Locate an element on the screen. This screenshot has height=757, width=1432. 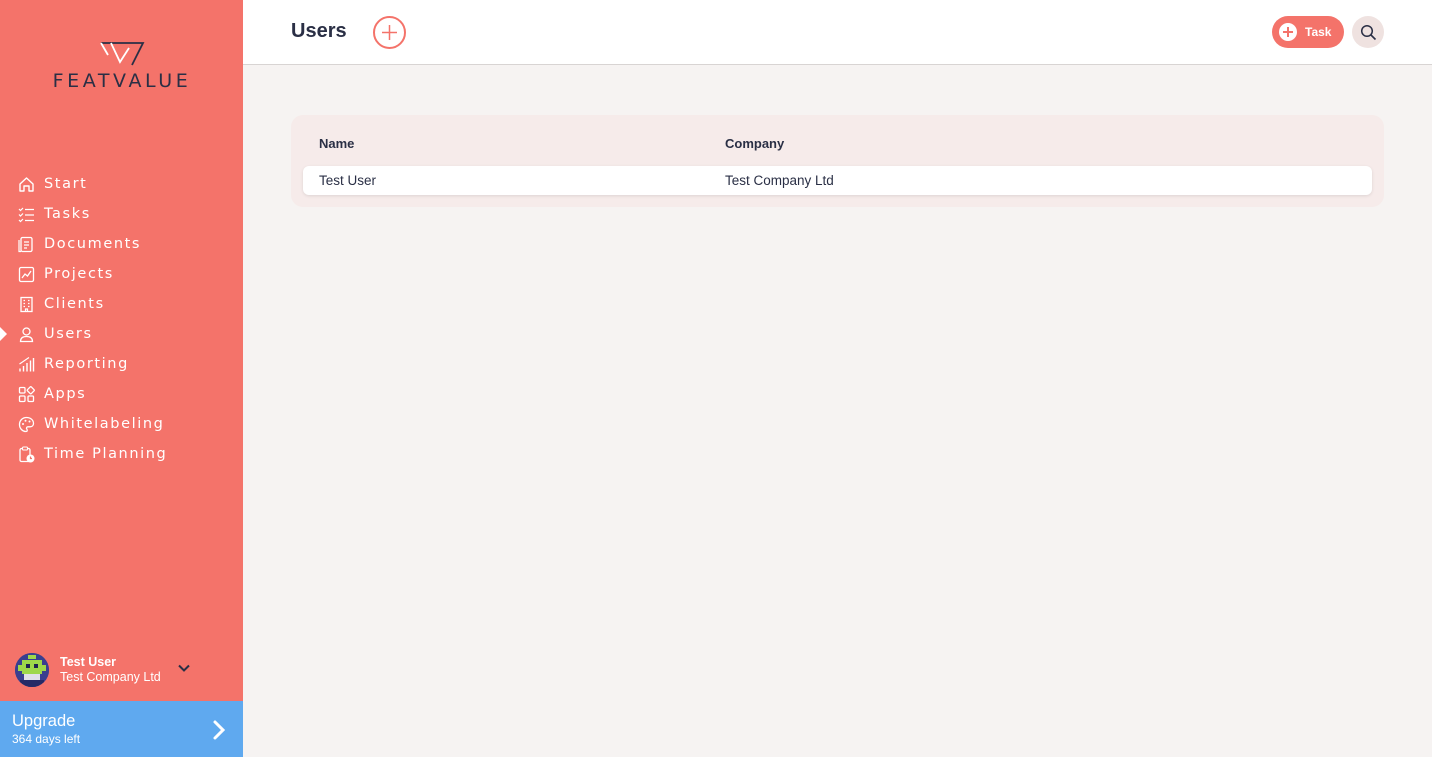
brand-name: FEATVALUE is located at coordinates (122, 81).